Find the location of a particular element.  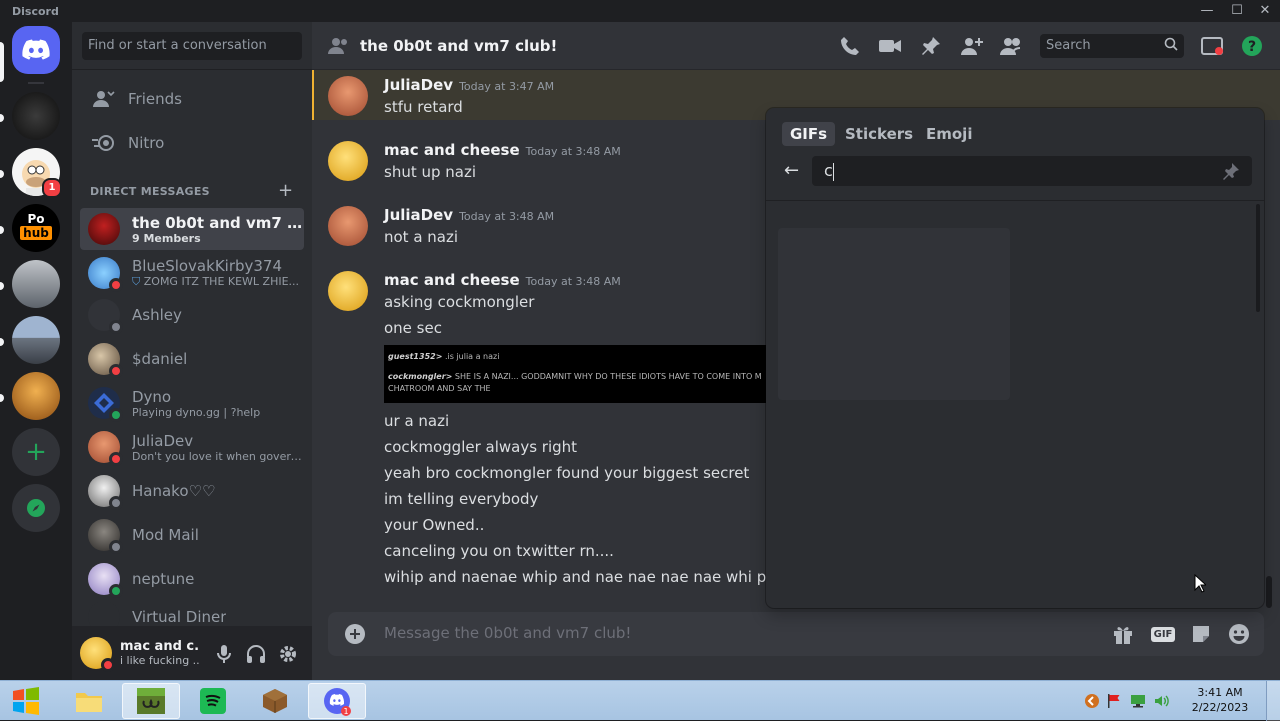

maximize-icon: ☐ is located at coordinates (1237, 11).